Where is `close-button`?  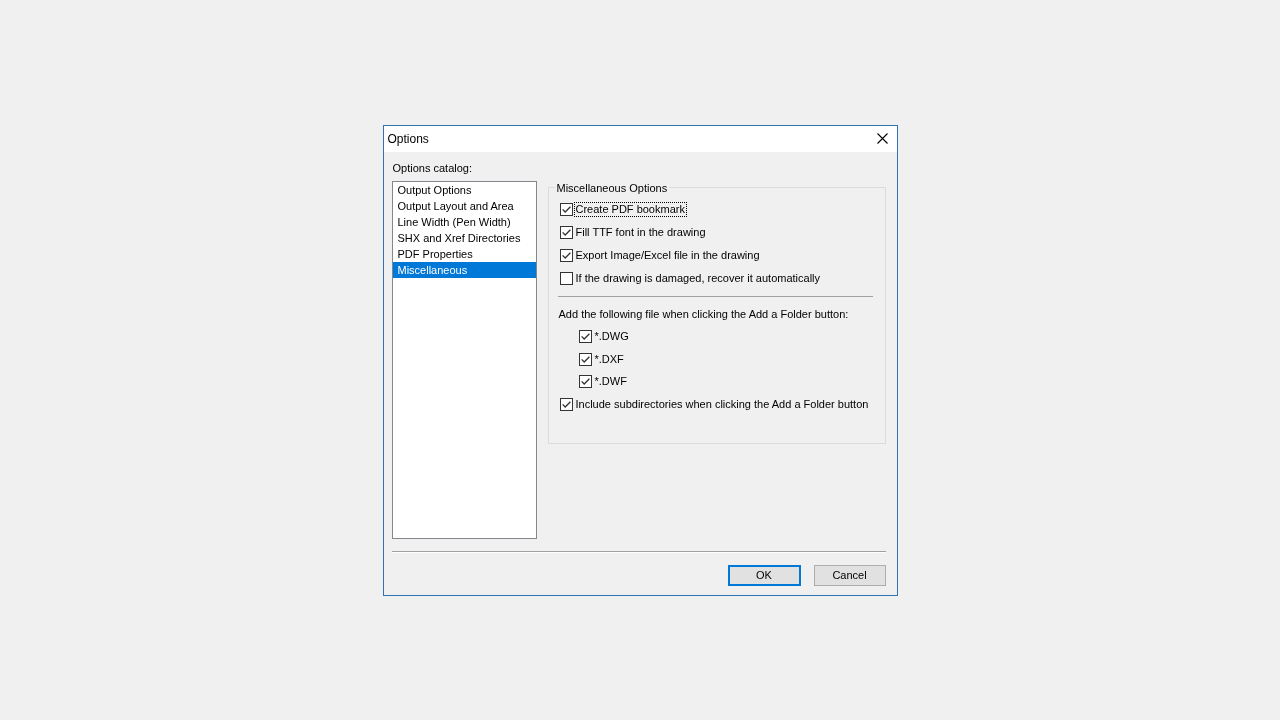 close-button is located at coordinates (882, 138).